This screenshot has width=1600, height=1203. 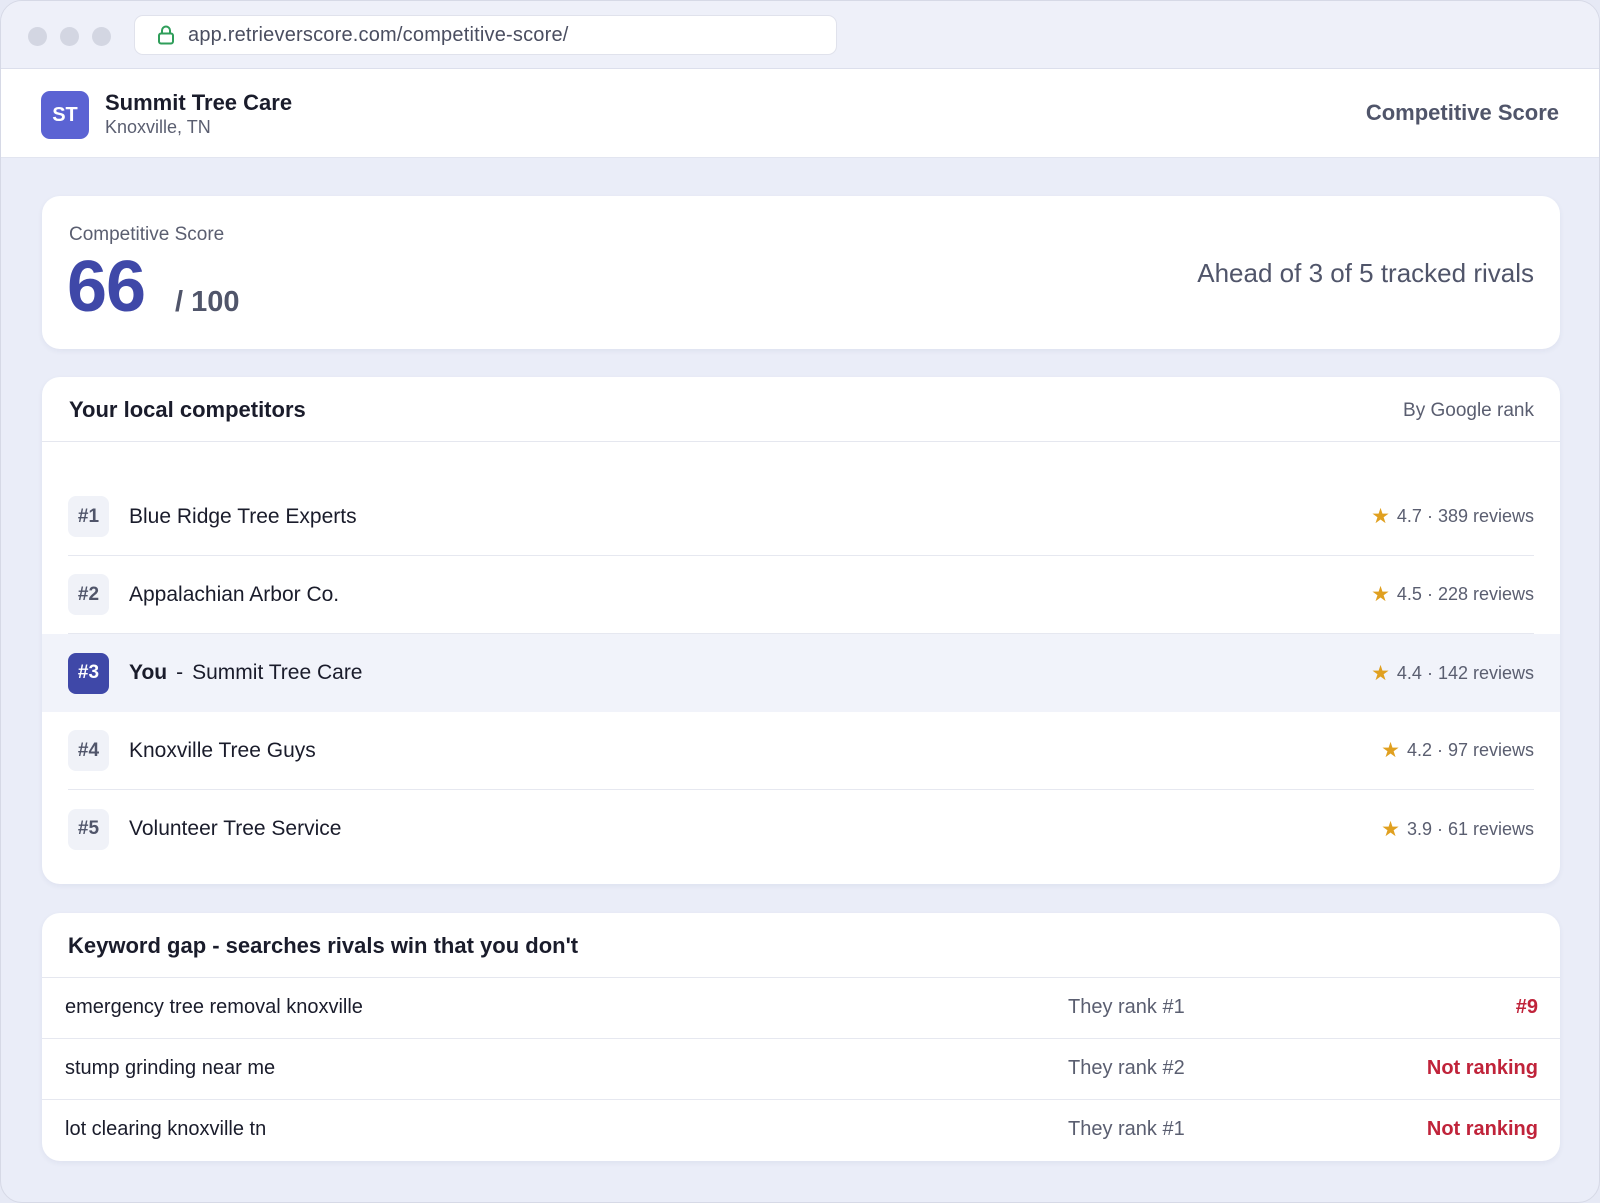 What do you see at coordinates (158, 127) in the screenshot?
I see `business-location: Knoxville, TN` at bounding box center [158, 127].